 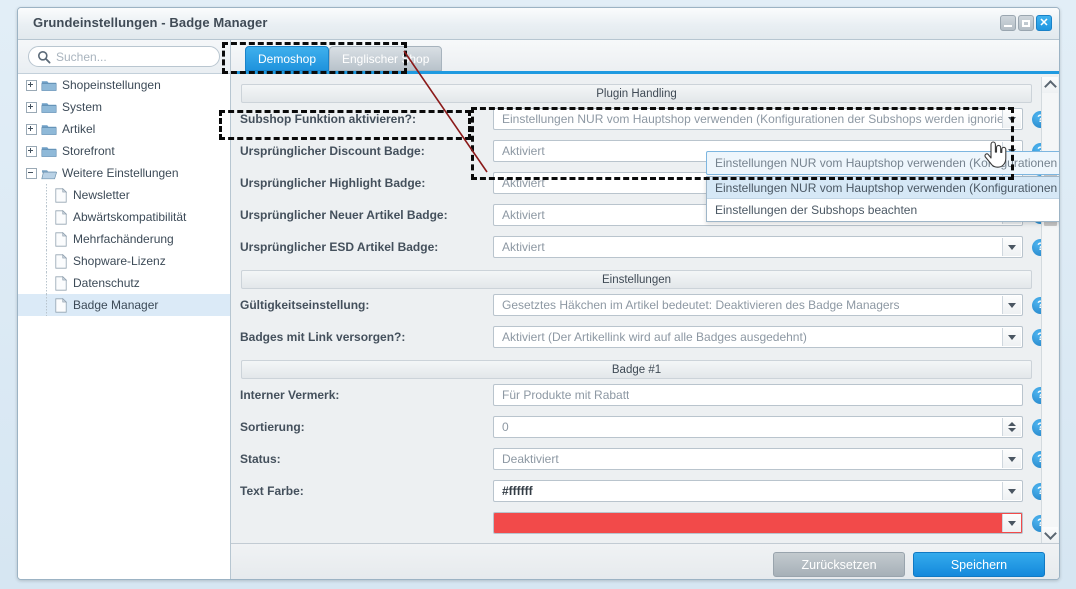 I want to click on tree-item-datenschutz: Datenschutz, so click(x=124, y=283).